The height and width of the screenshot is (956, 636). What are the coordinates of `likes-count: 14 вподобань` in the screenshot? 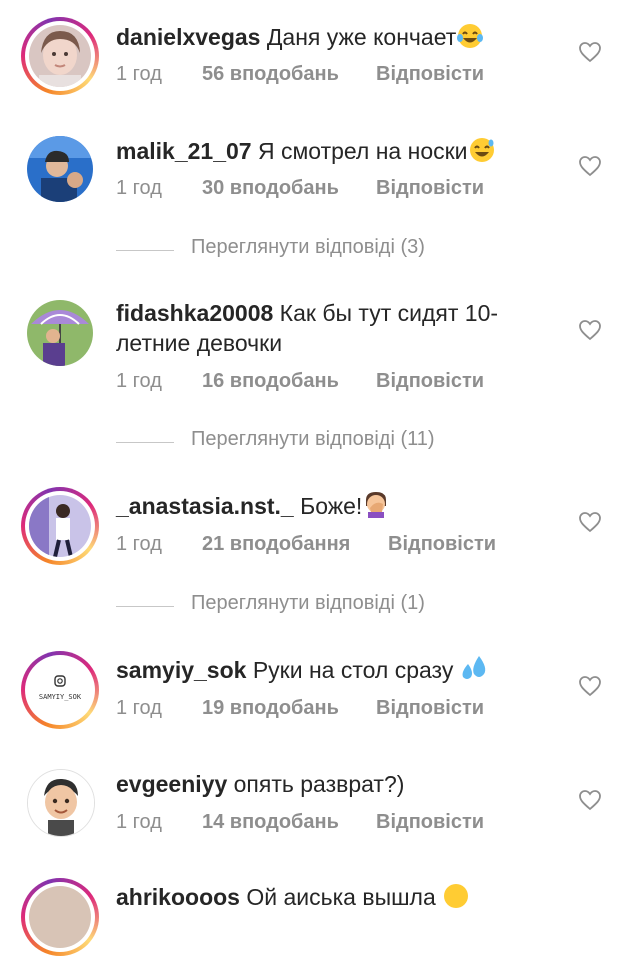 It's located at (270, 822).